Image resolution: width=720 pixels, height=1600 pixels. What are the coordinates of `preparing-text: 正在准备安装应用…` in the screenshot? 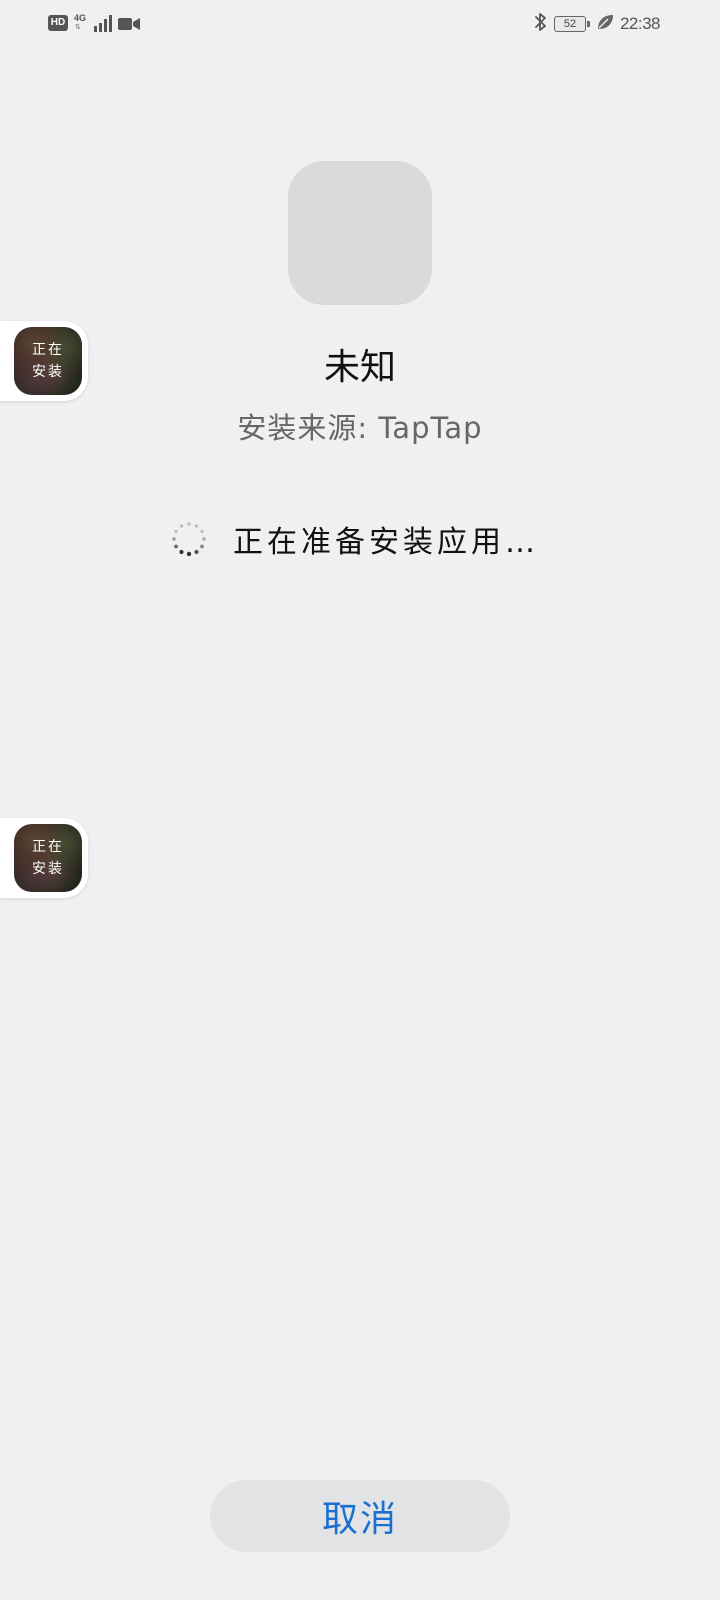 It's located at (386, 542).